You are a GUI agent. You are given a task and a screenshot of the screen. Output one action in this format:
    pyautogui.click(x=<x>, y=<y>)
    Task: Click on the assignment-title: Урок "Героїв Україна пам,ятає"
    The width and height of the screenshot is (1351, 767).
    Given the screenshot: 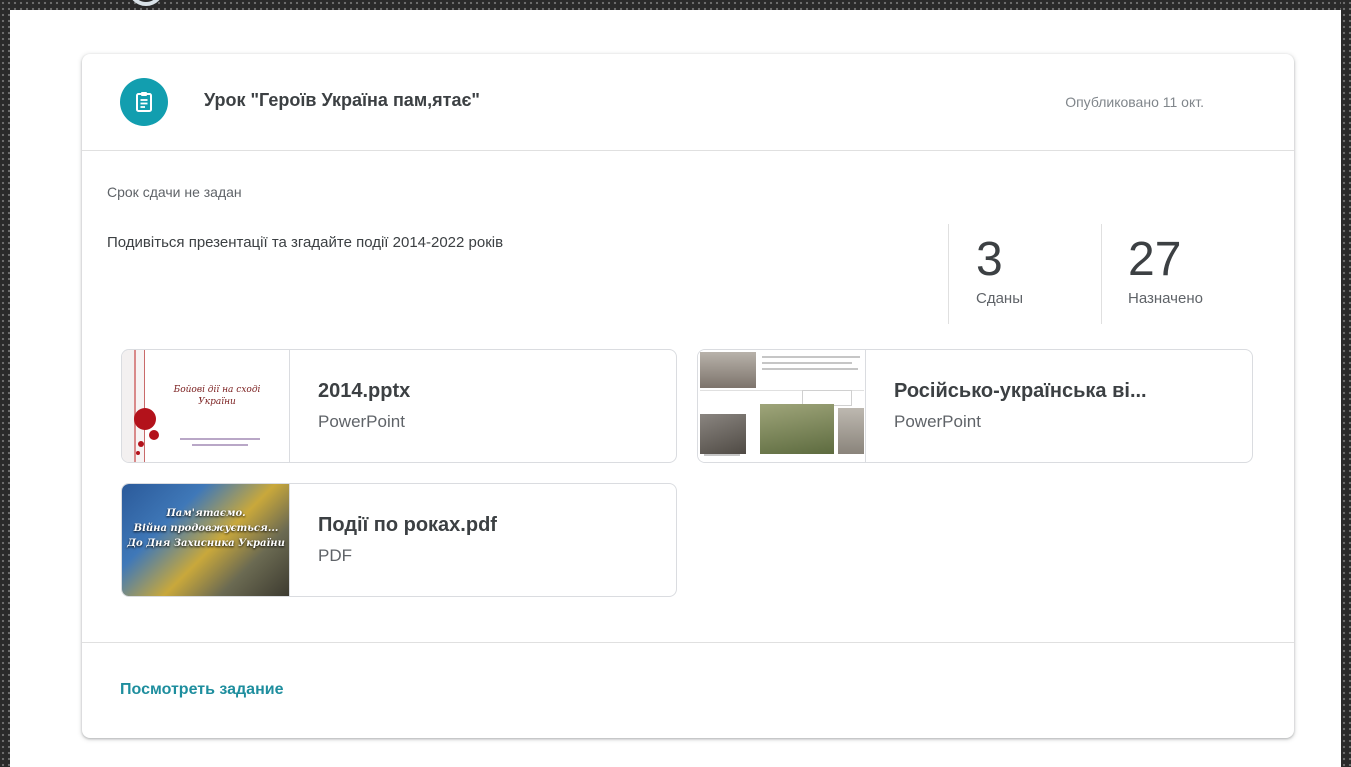 What is the action you would take?
    pyautogui.click(x=342, y=100)
    